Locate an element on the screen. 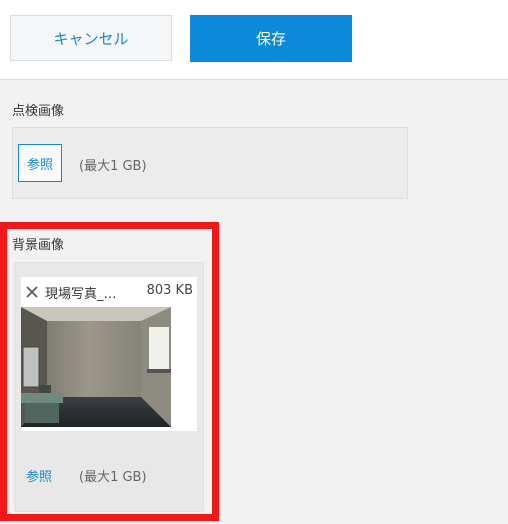  inspection-max-size-note: (最大1 GB) is located at coordinates (113, 166).